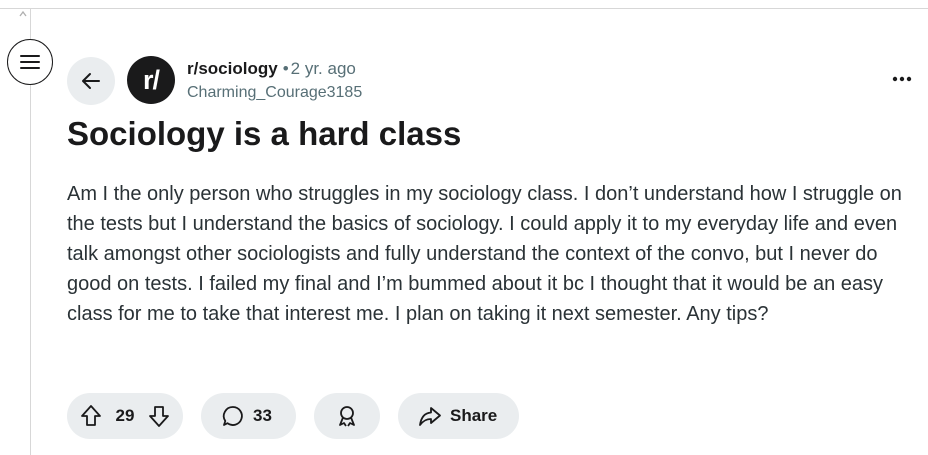  What do you see at coordinates (232, 68) in the screenshot?
I see `subreddit-link: r/sociology` at bounding box center [232, 68].